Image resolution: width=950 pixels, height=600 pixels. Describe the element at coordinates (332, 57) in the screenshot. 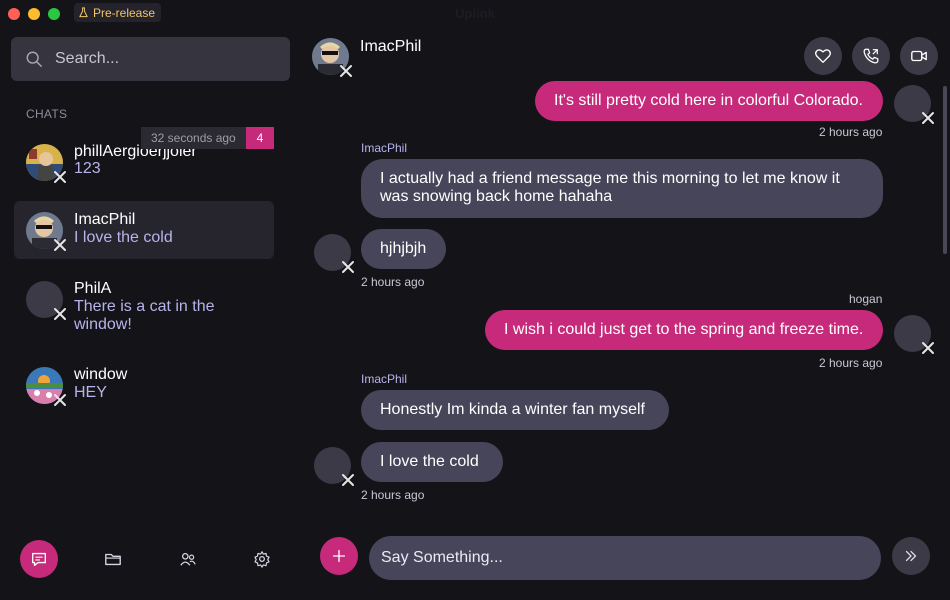

I see `header-avatar` at that location.